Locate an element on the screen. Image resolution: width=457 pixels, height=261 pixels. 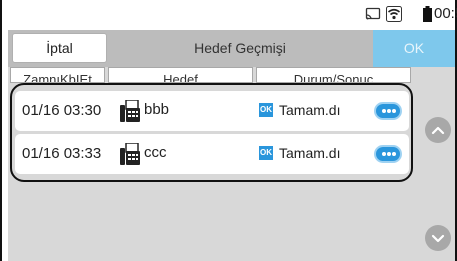
row-time: 01/16 03:33 is located at coordinates (62, 153).